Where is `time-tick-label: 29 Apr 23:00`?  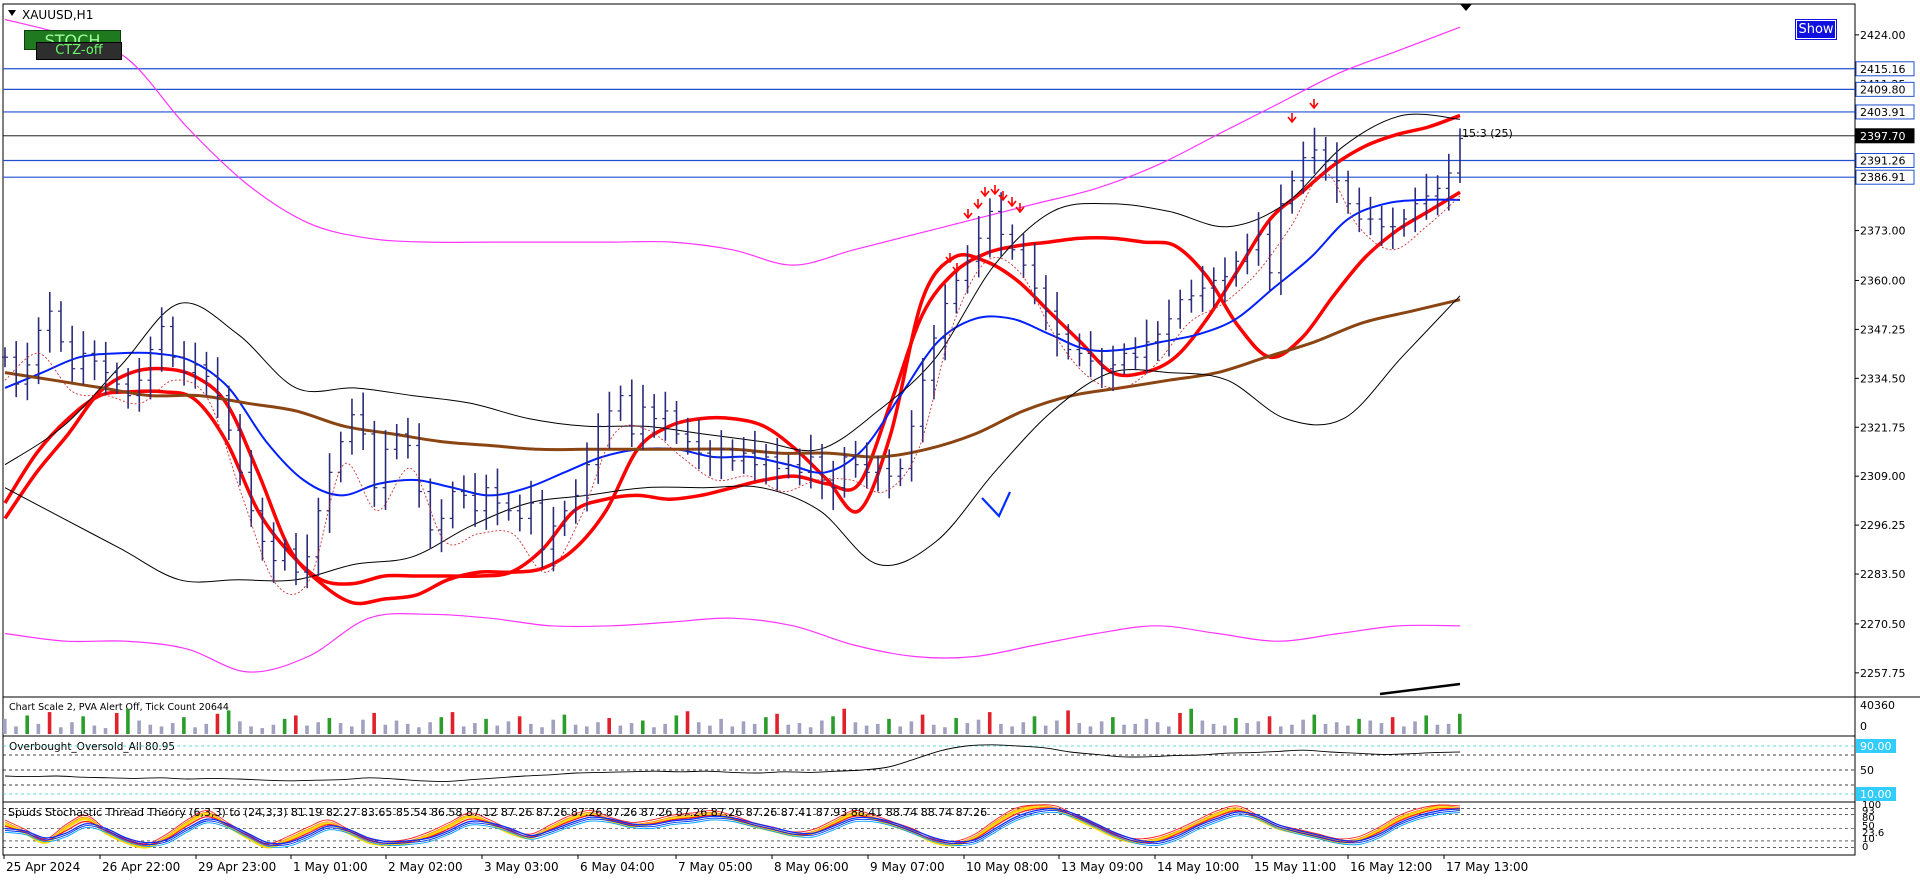 time-tick-label: 29 Apr 23:00 is located at coordinates (237, 867).